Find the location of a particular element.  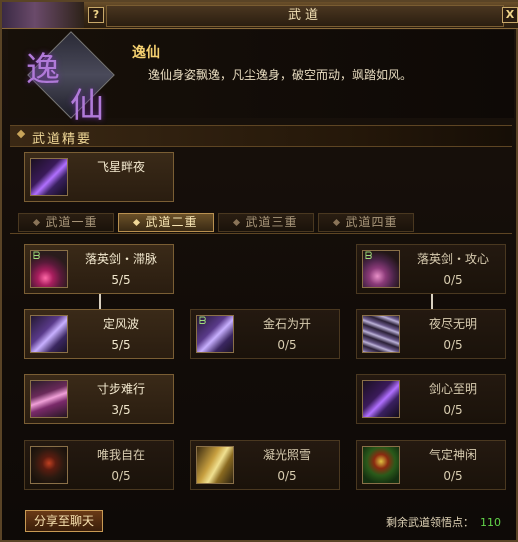

section-title: 武道精要 is located at coordinates (62, 139).